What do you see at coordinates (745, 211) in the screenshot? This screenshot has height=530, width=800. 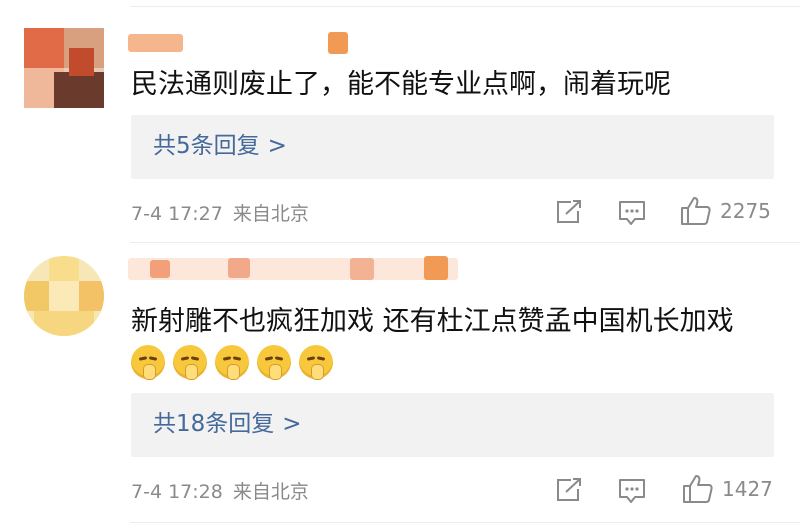 I see `like-count: 2275` at bounding box center [745, 211].